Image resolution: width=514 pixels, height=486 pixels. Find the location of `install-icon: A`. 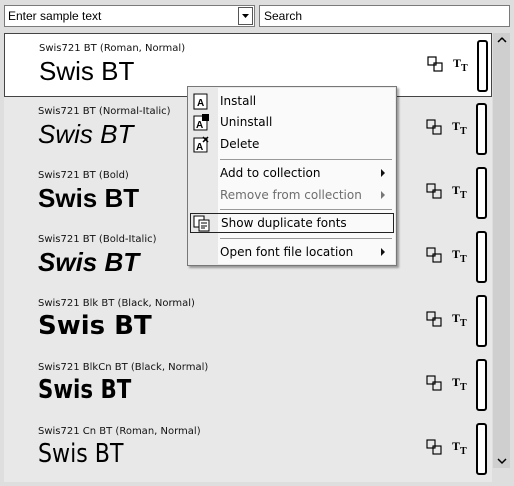

install-icon: A is located at coordinates (200, 101).